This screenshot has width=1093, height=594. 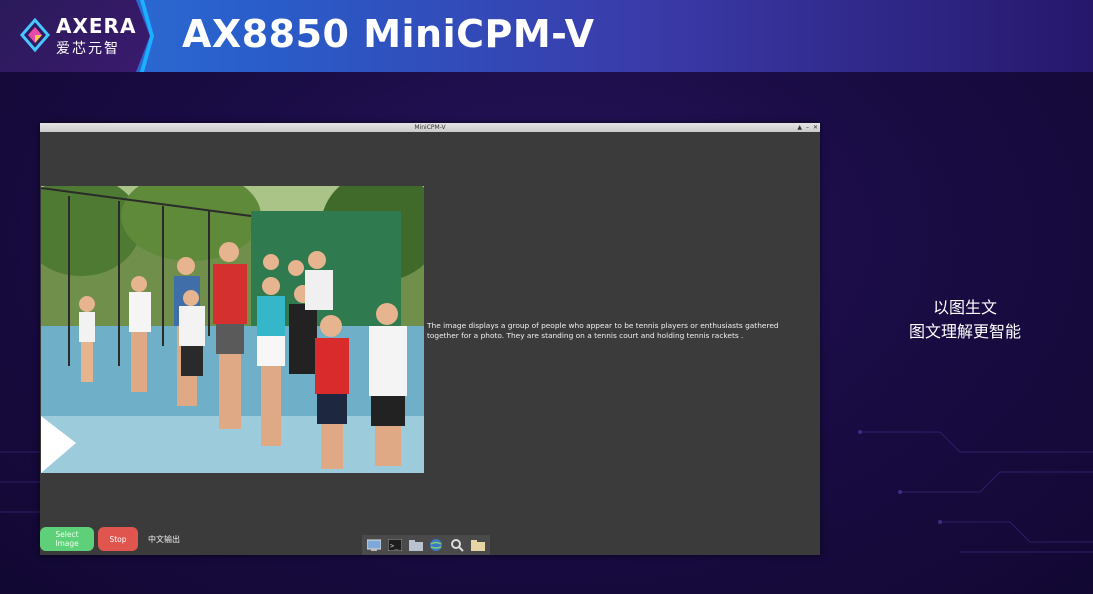 I want to click on window-titlebar: MiniCPM-V ▲ – ✕, so click(x=430, y=127).